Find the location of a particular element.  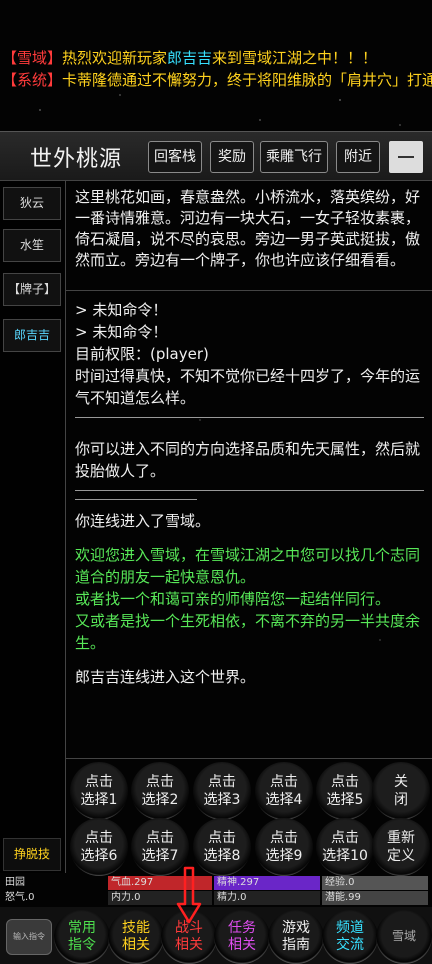

room-title: 世外桃源 is located at coordinates (76, 159).